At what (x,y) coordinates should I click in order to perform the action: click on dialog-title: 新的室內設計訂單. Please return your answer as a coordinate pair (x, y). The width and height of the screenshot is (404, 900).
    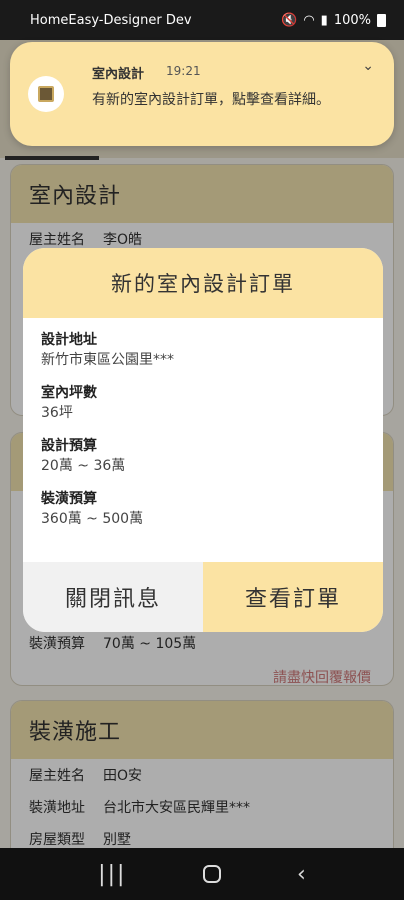
    Looking at the image, I should click on (203, 283).